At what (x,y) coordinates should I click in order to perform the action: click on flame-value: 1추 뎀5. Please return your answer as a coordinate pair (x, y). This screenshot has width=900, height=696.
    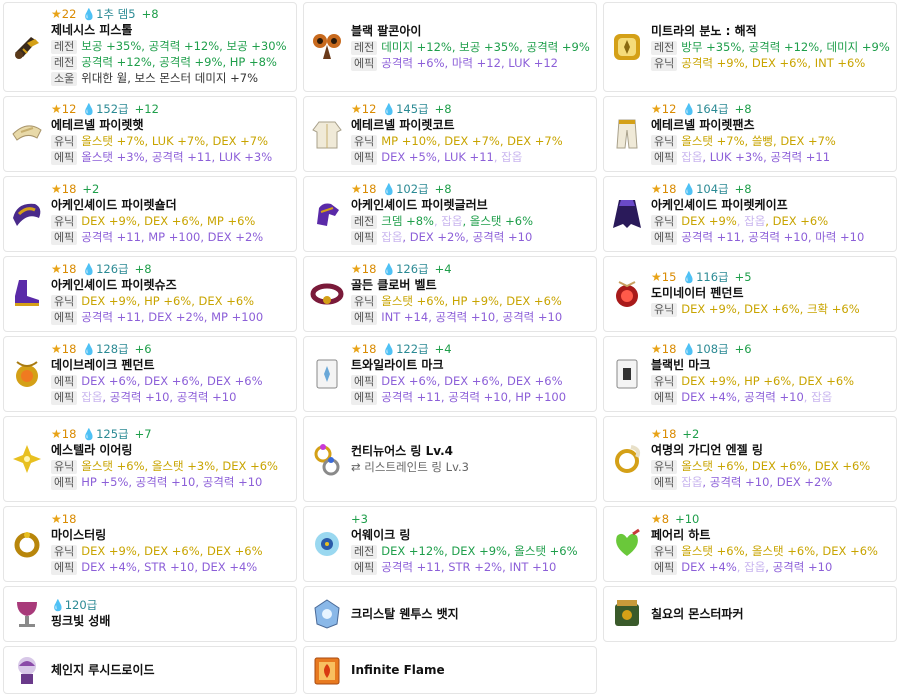
    Looking at the image, I should click on (116, 14).